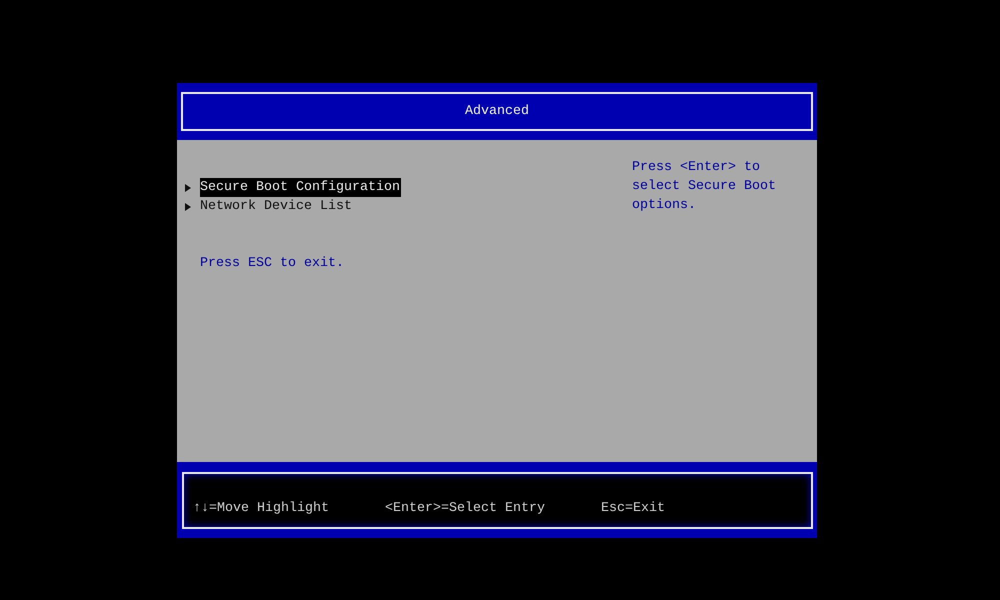 The height and width of the screenshot is (600, 1000). Describe the element at coordinates (276, 206) in the screenshot. I see `menu-item: Network Device List` at that location.